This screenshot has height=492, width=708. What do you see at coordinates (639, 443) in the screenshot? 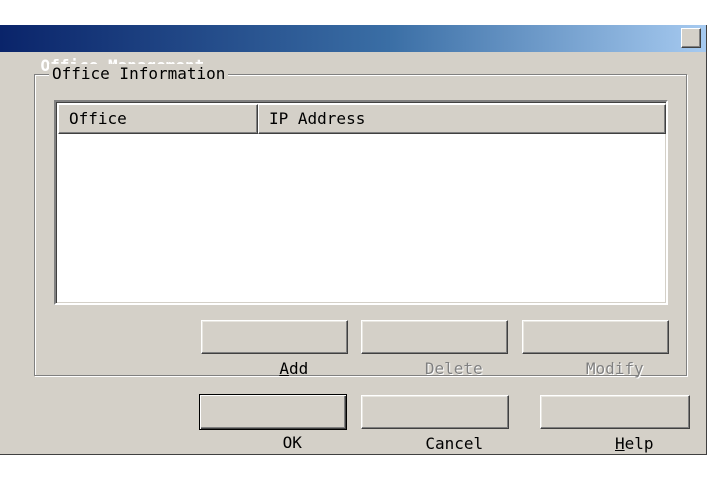
I see `help-label: elp` at bounding box center [639, 443].